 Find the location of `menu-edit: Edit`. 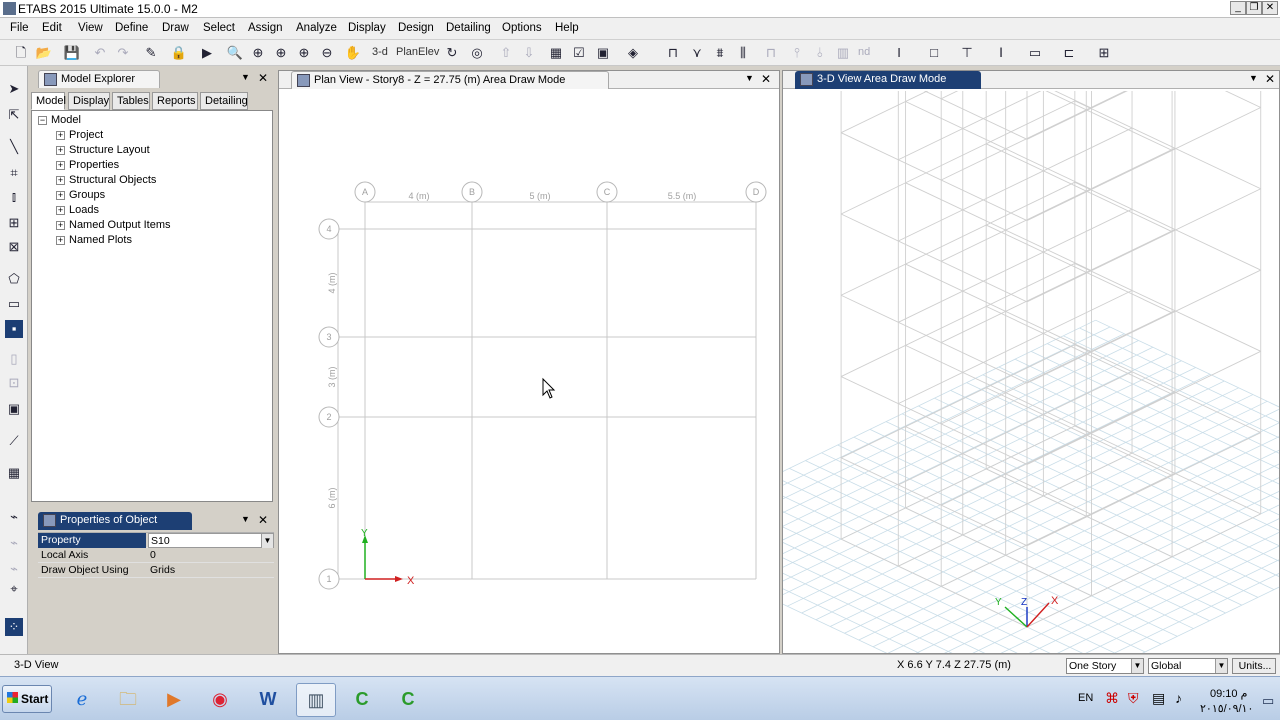

menu-edit: Edit is located at coordinates (52, 28).